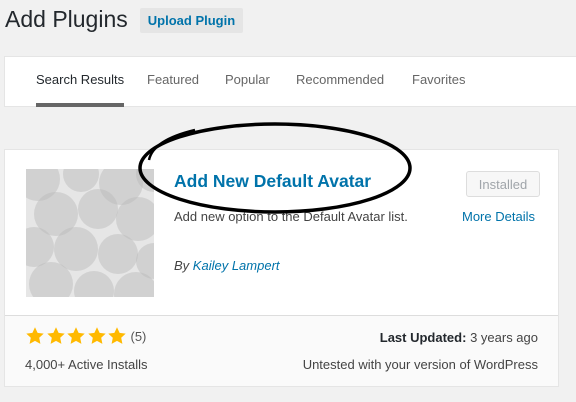 The image size is (576, 402). What do you see at coordinates (85, 336) in the screenshot?
I see `star-rating: (5)` at bounding box center [85, 336].